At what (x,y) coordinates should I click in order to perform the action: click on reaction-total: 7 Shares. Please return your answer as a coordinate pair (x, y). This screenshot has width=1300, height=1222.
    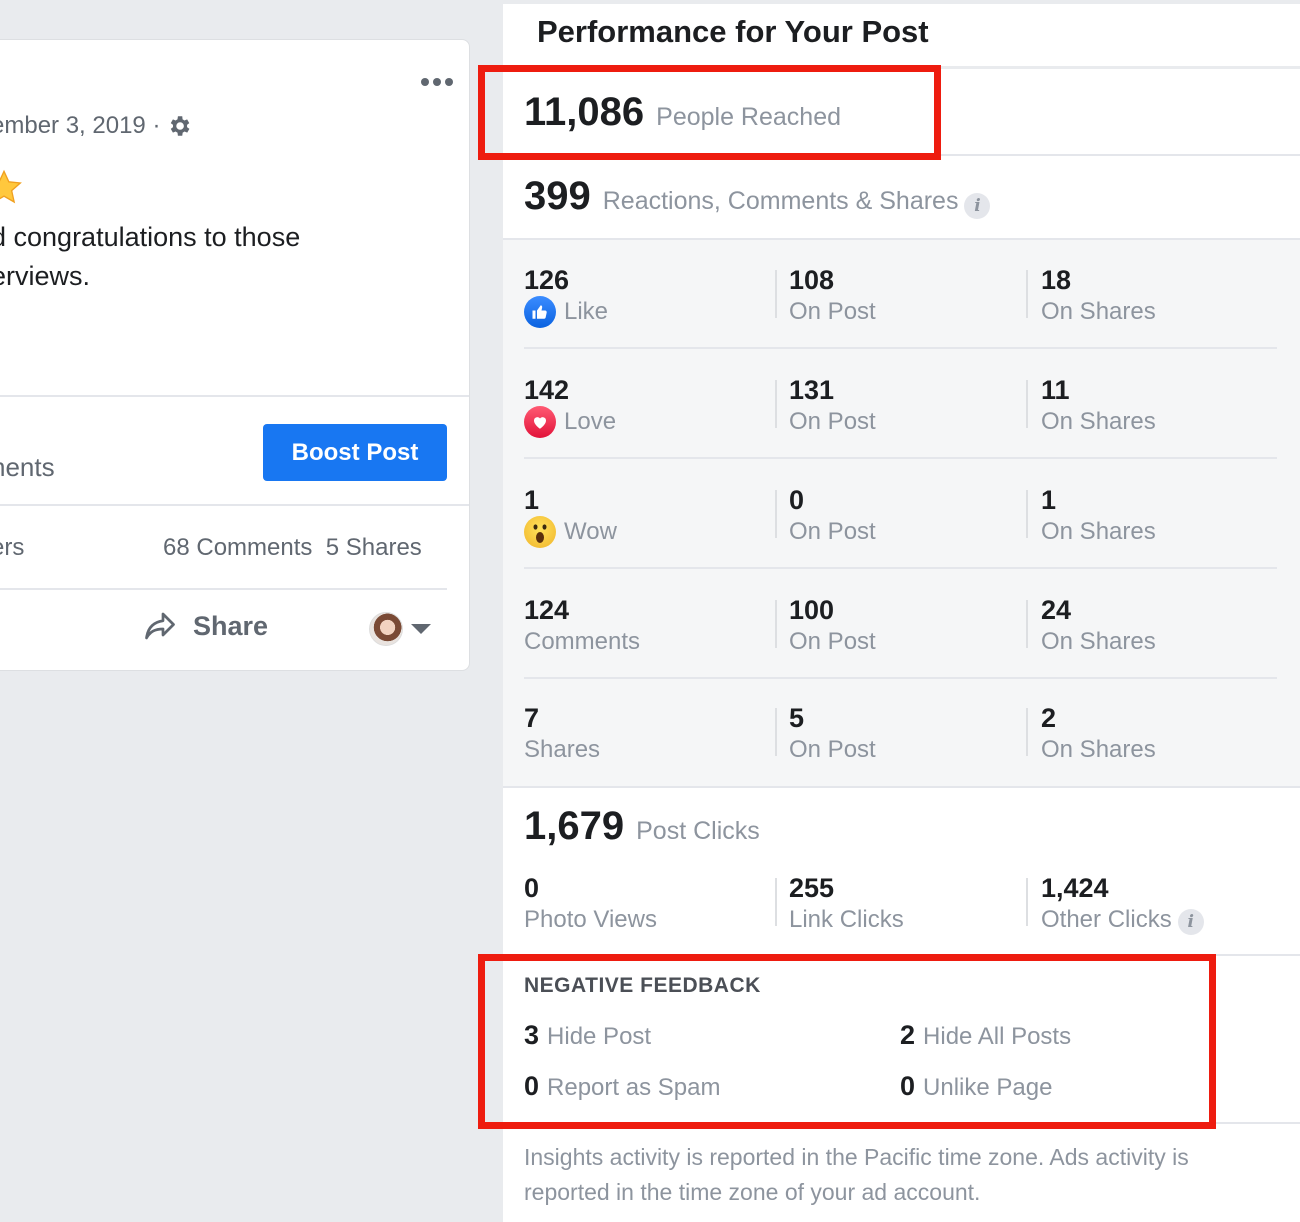
    Looking at the image, I should click on (562, 734).